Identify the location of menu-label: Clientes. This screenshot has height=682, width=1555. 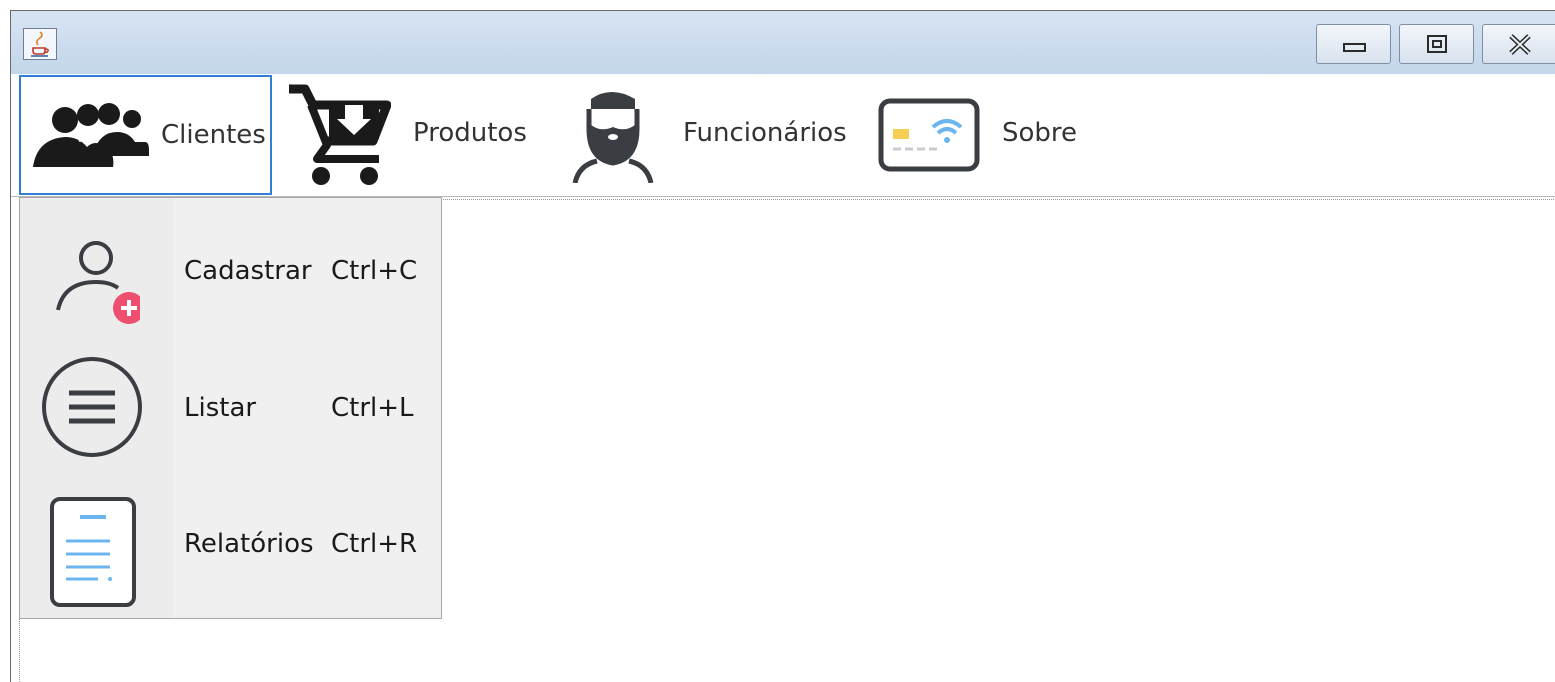
(213, 135).